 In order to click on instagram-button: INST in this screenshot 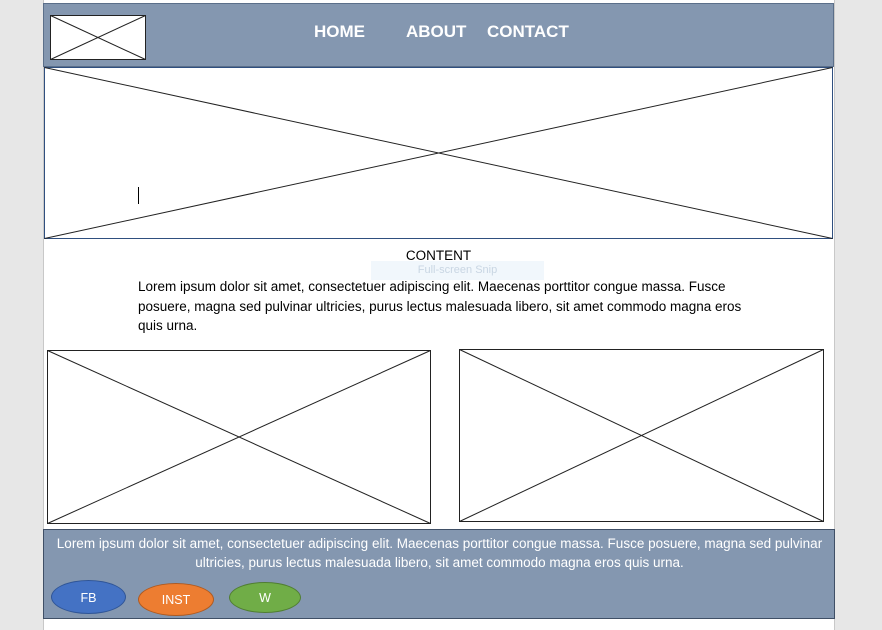, I will do `click(176, 599)`.